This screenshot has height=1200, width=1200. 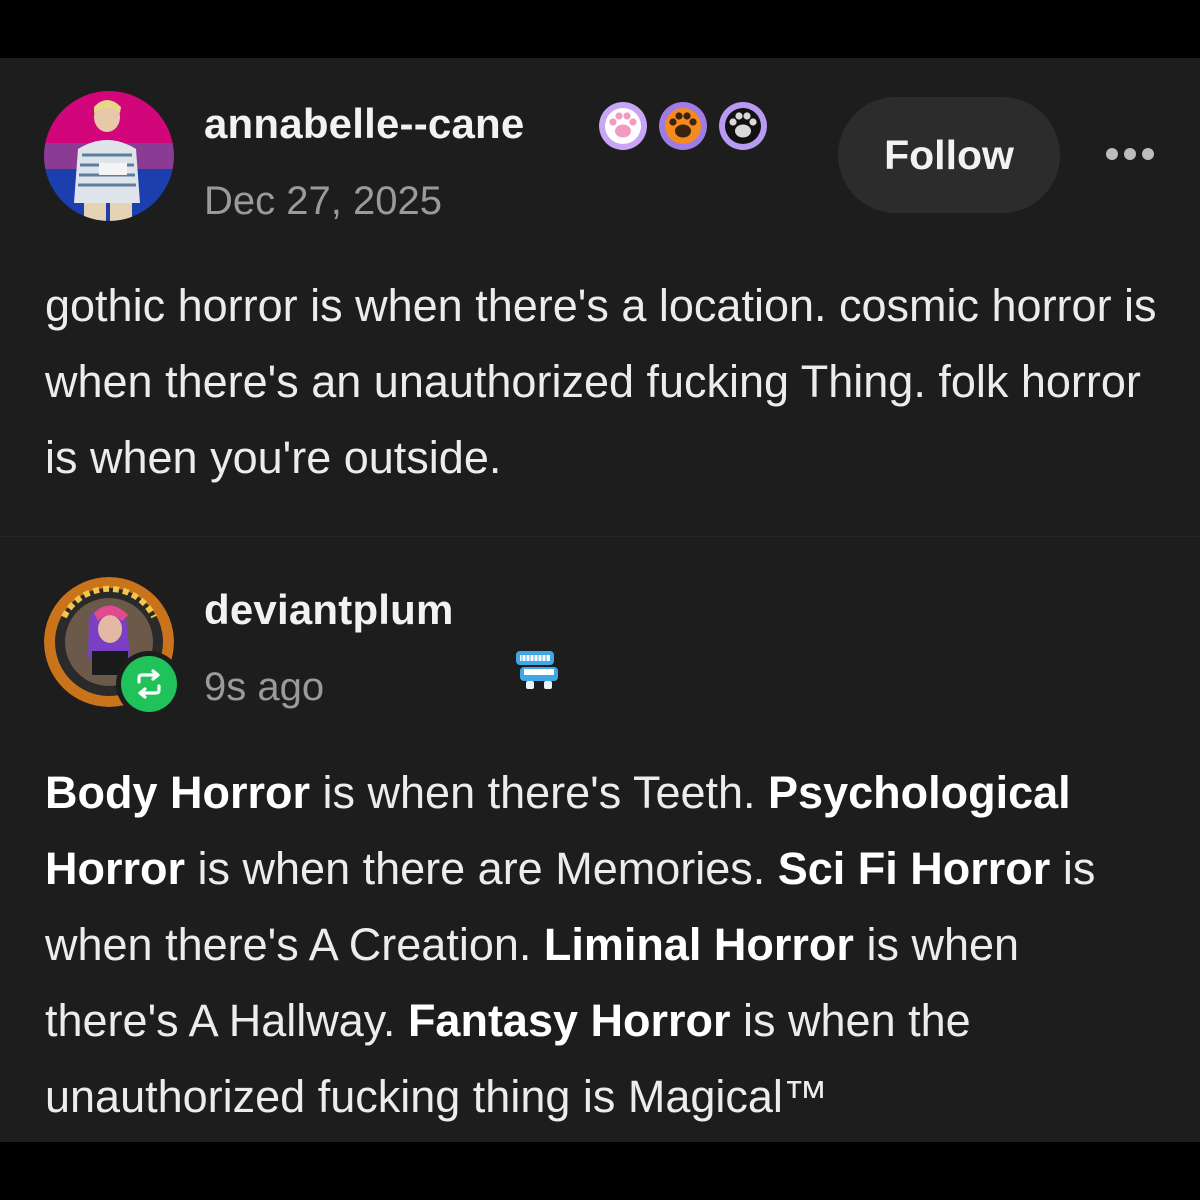 I want to click on paw-black-icon, so click(x=743, y=126).